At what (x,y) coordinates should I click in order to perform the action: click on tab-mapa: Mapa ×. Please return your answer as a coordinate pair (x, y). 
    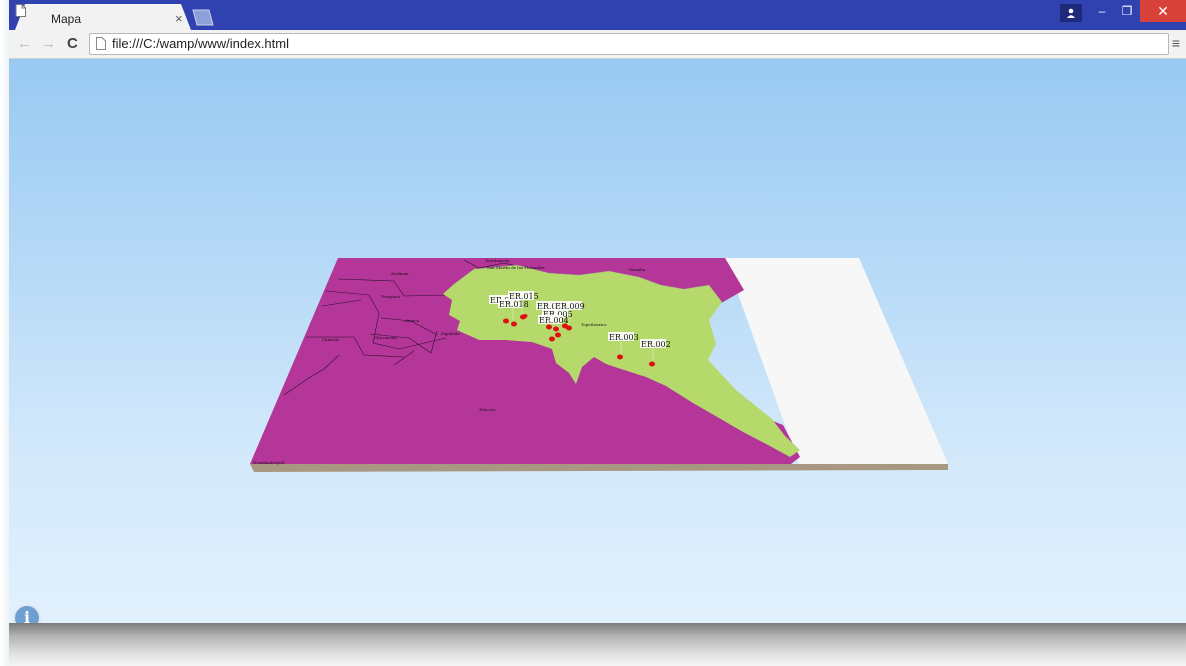
    Looking at the image, I should click on (103, 17).